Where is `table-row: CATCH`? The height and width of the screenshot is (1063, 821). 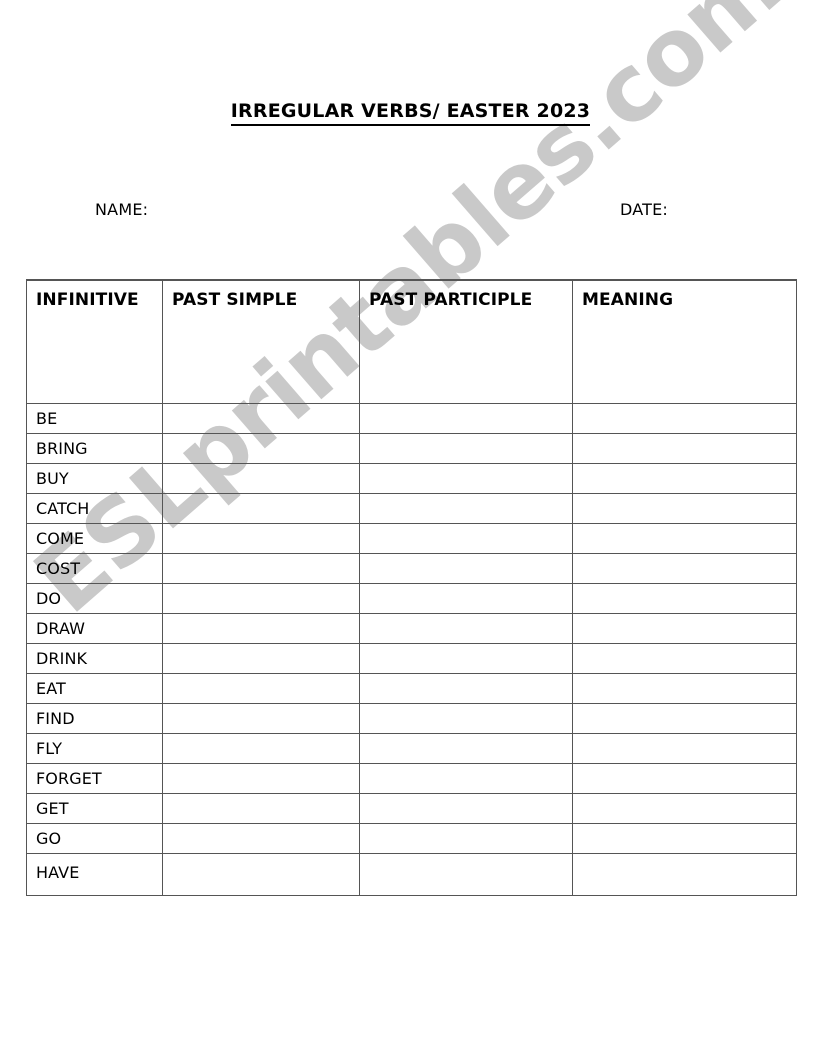 table-row: CATCH is located at coordinates (411, 508).